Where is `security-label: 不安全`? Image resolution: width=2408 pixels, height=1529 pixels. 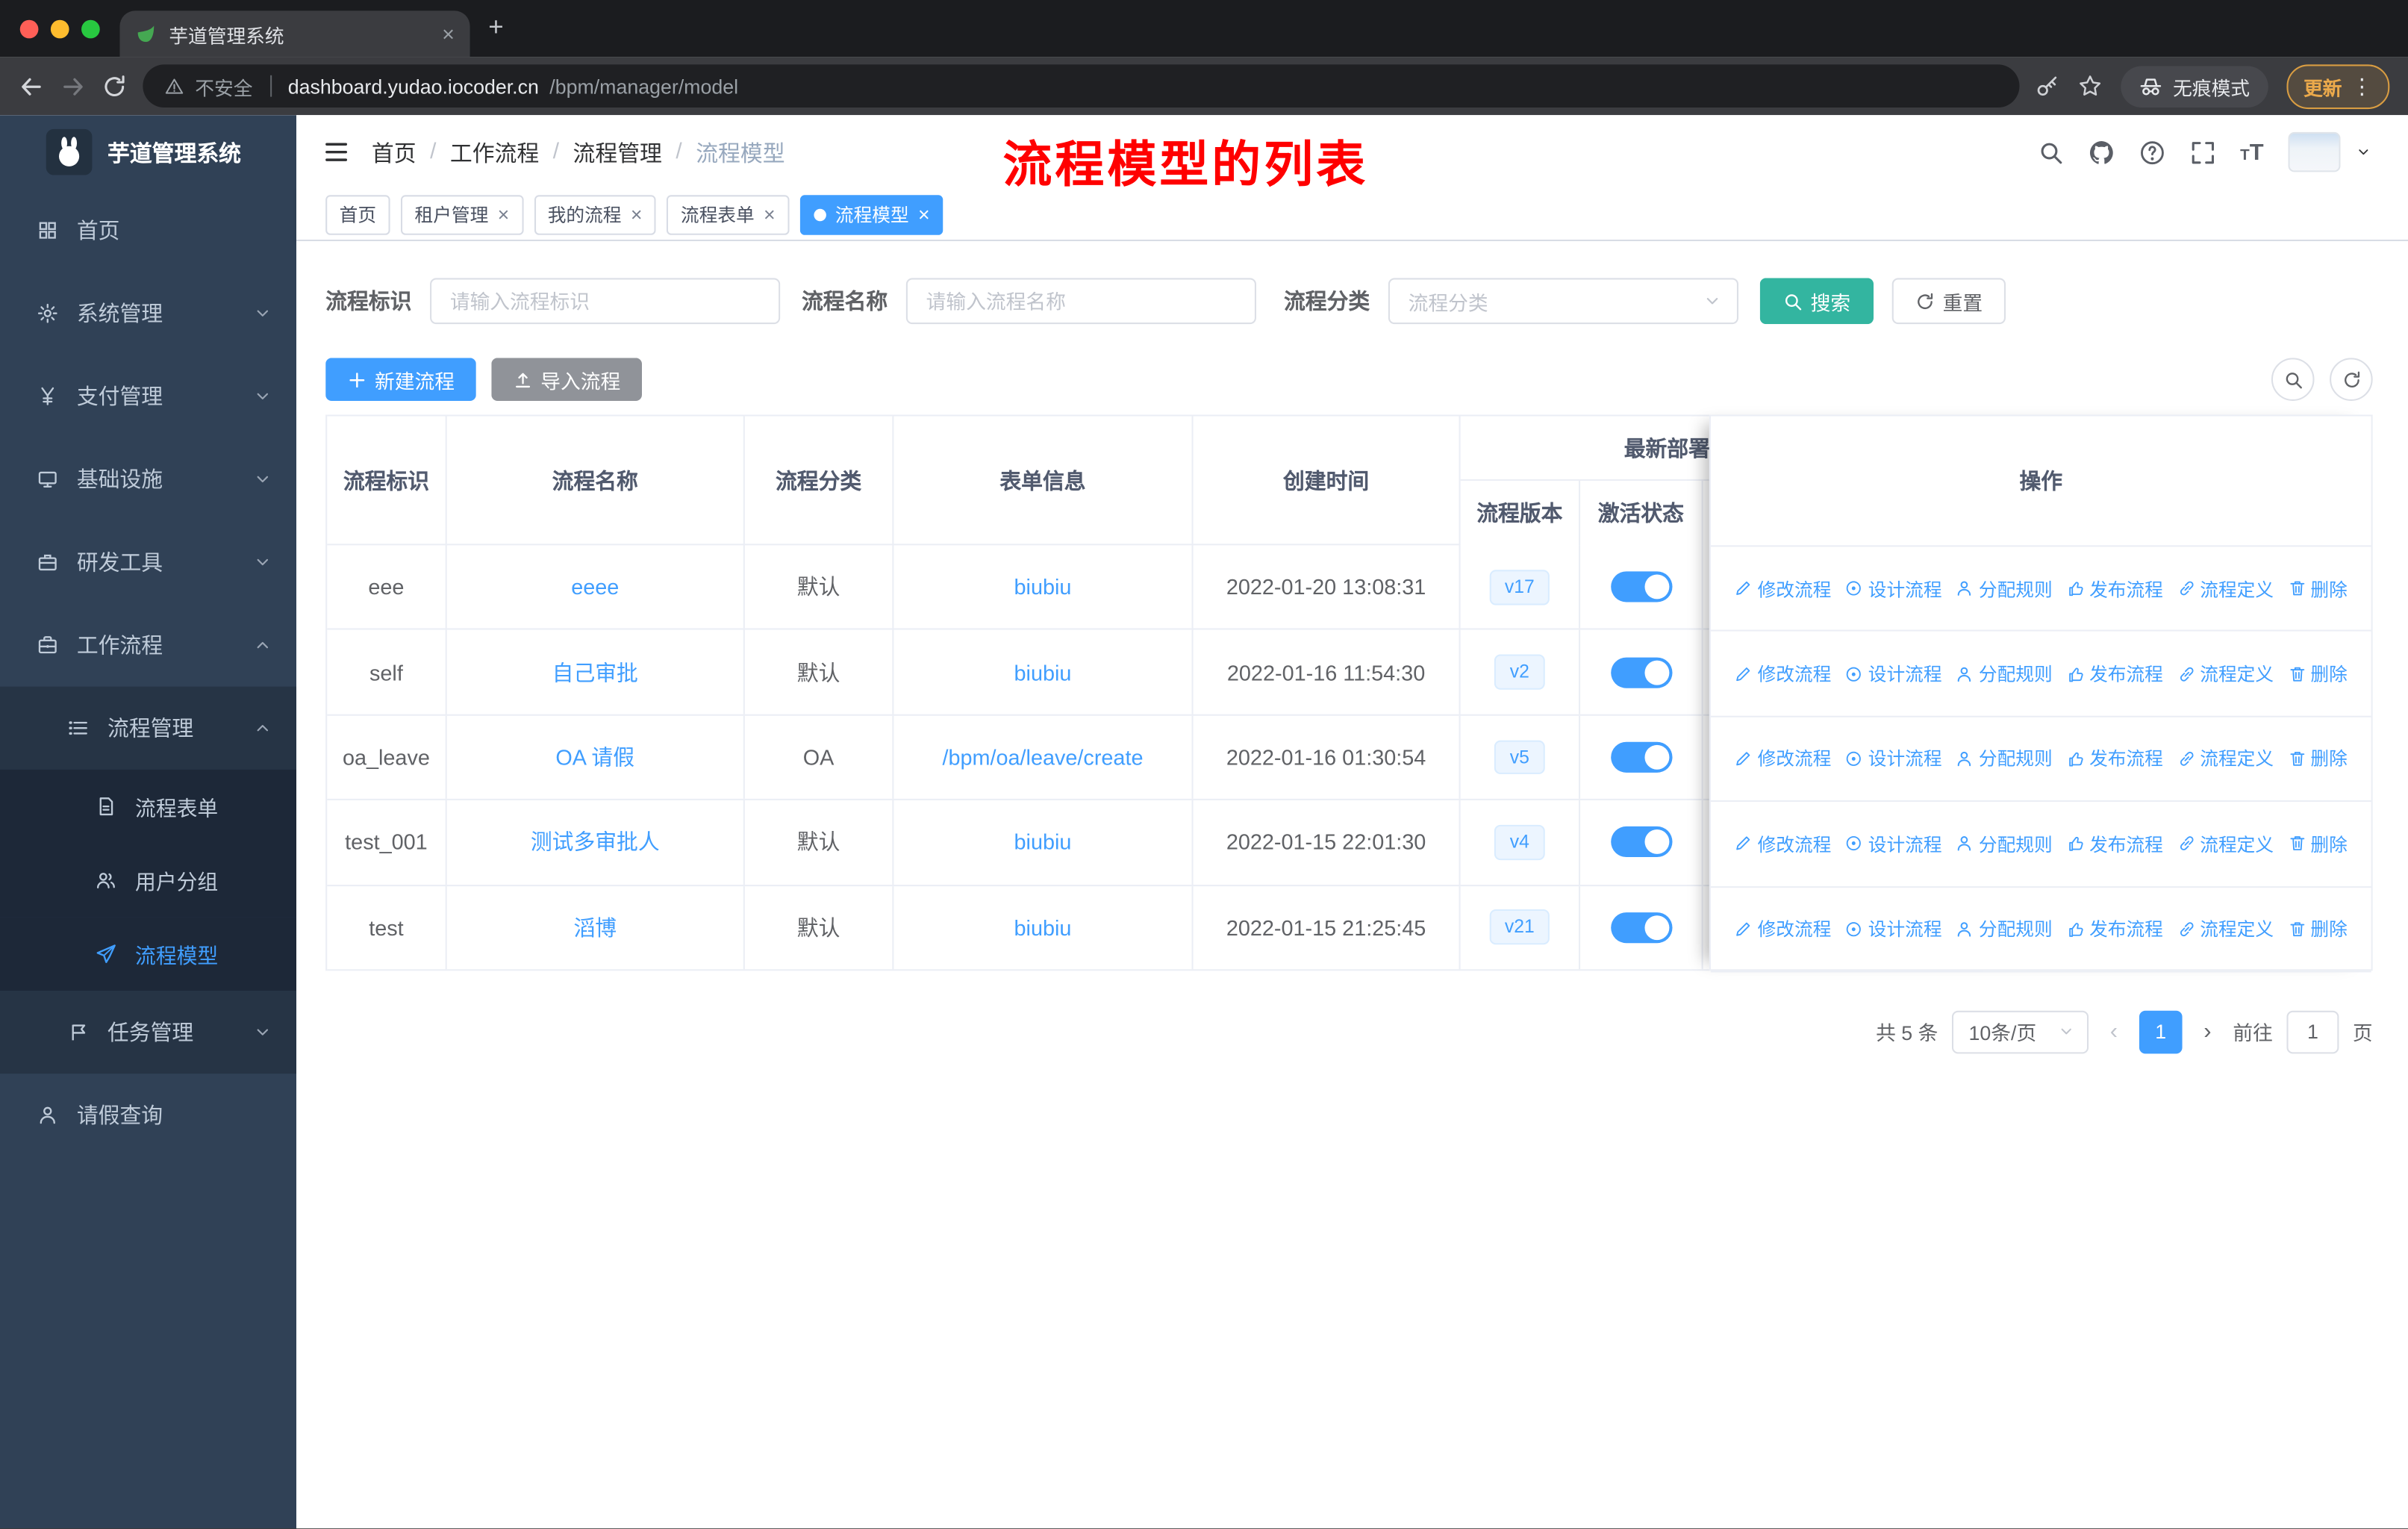 security-label: 不安全 is located at coordinates (223, 86).